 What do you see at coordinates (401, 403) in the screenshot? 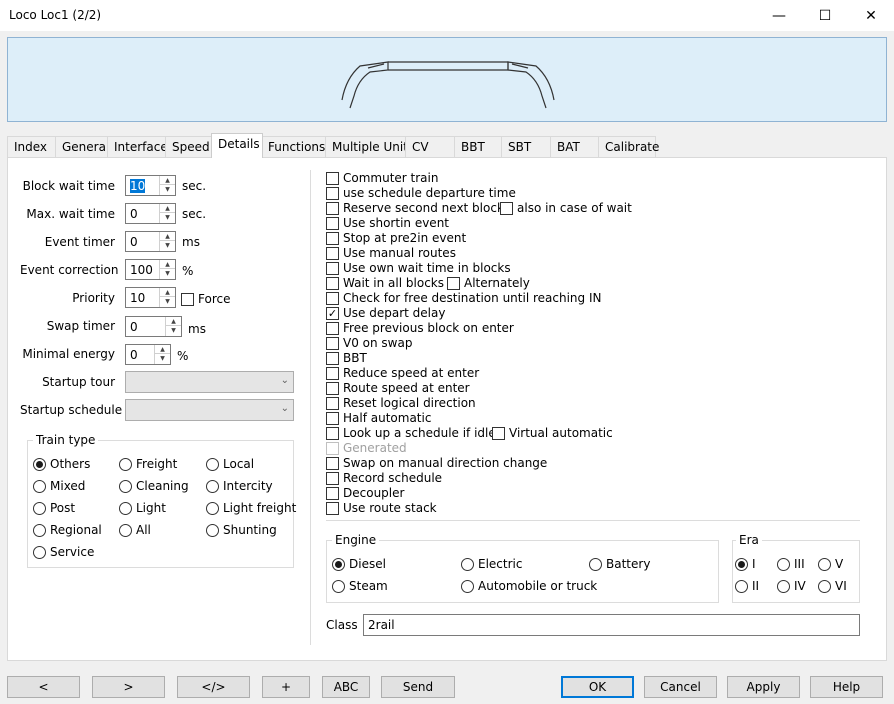
I see `reset-direction-checkbox: Reset logical direction` at bounding box center [401, 403].